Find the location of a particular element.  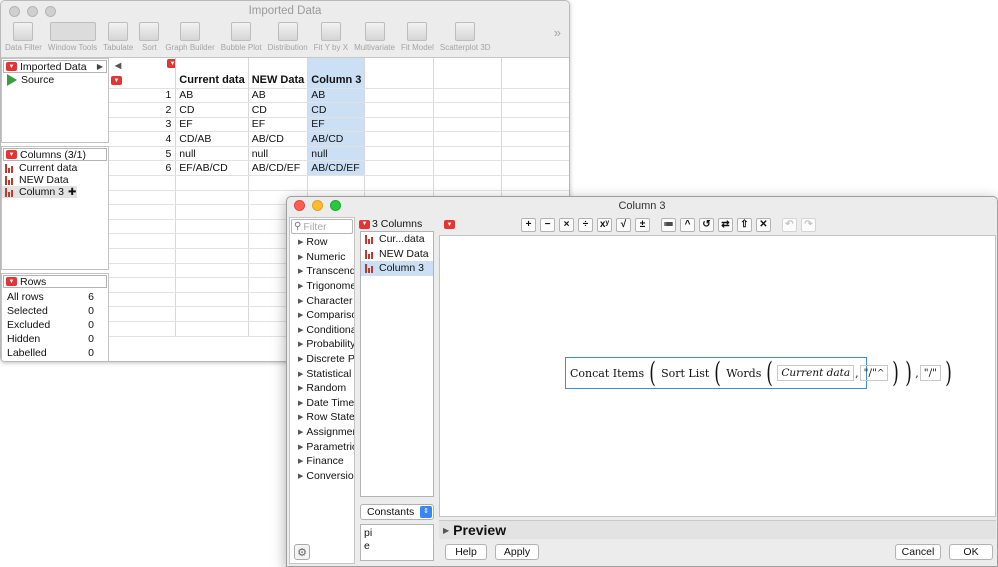

function-category: ▶ Trigonome is located at coordinates (322, 286).